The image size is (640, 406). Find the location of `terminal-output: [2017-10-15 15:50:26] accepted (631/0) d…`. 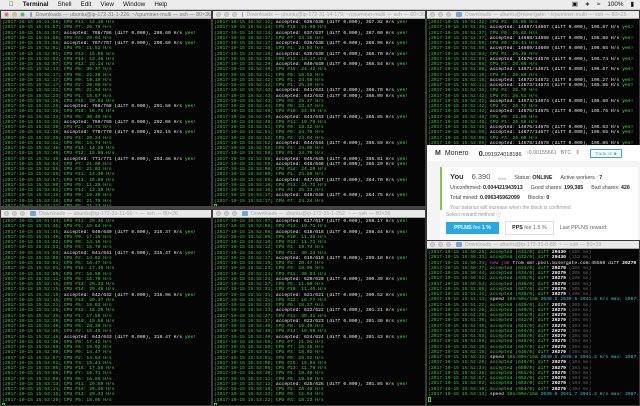

terminal-output: [2017-10-15 15:50:26] accepted (631/0) d… is located at coordinates (533, 325).